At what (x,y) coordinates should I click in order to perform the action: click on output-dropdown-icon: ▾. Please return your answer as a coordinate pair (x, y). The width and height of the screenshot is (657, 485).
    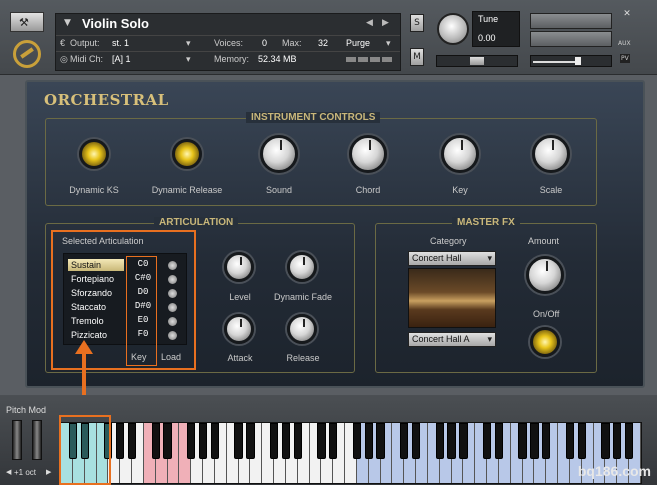
    Looking at the image, I should click on (188, 43).